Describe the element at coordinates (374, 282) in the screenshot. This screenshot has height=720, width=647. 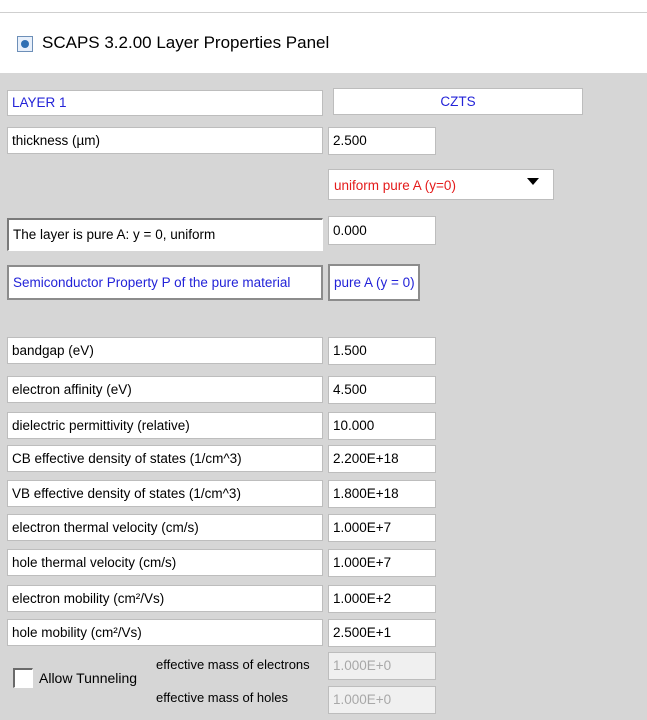
I see `property-material-selector: pure A (y = 0)` at that location.